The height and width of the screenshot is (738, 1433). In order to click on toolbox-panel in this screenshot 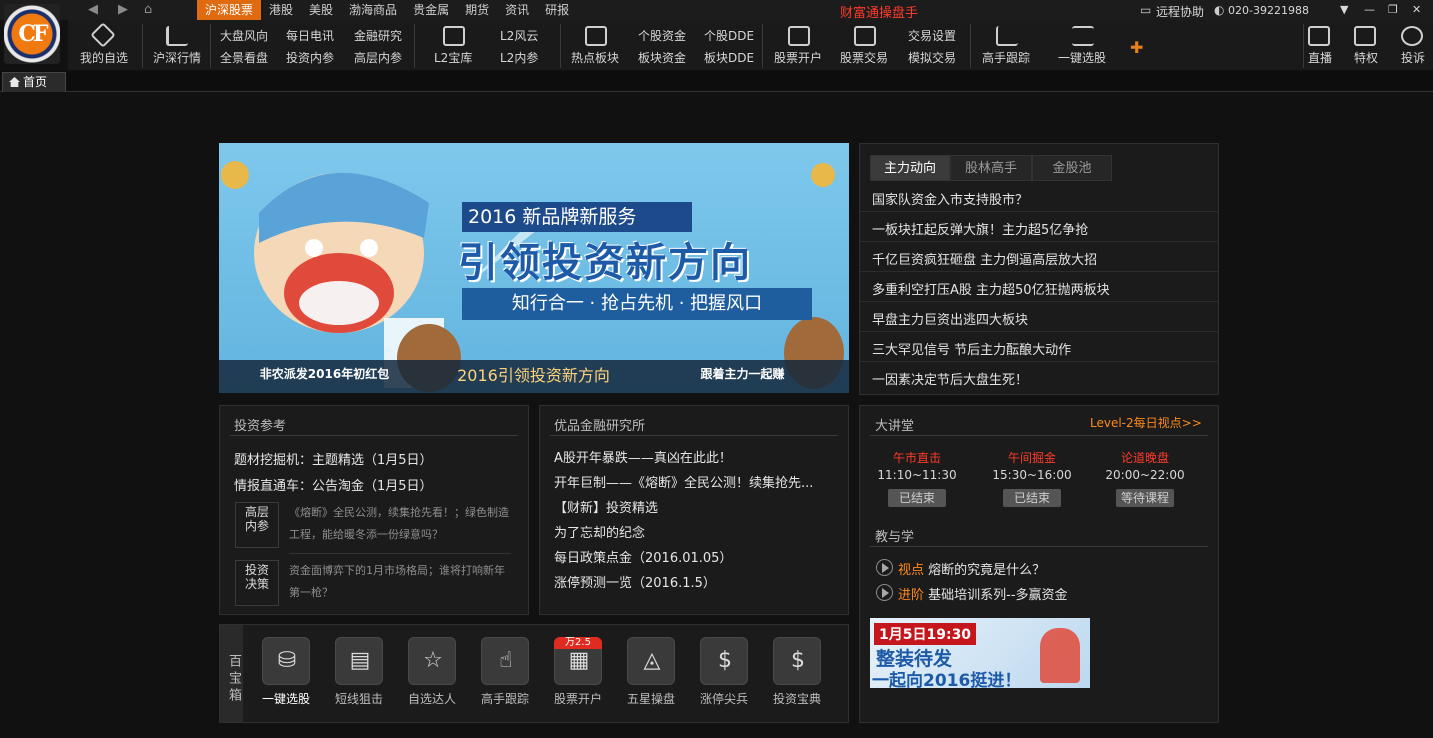, I will do `click(534, 673)`.